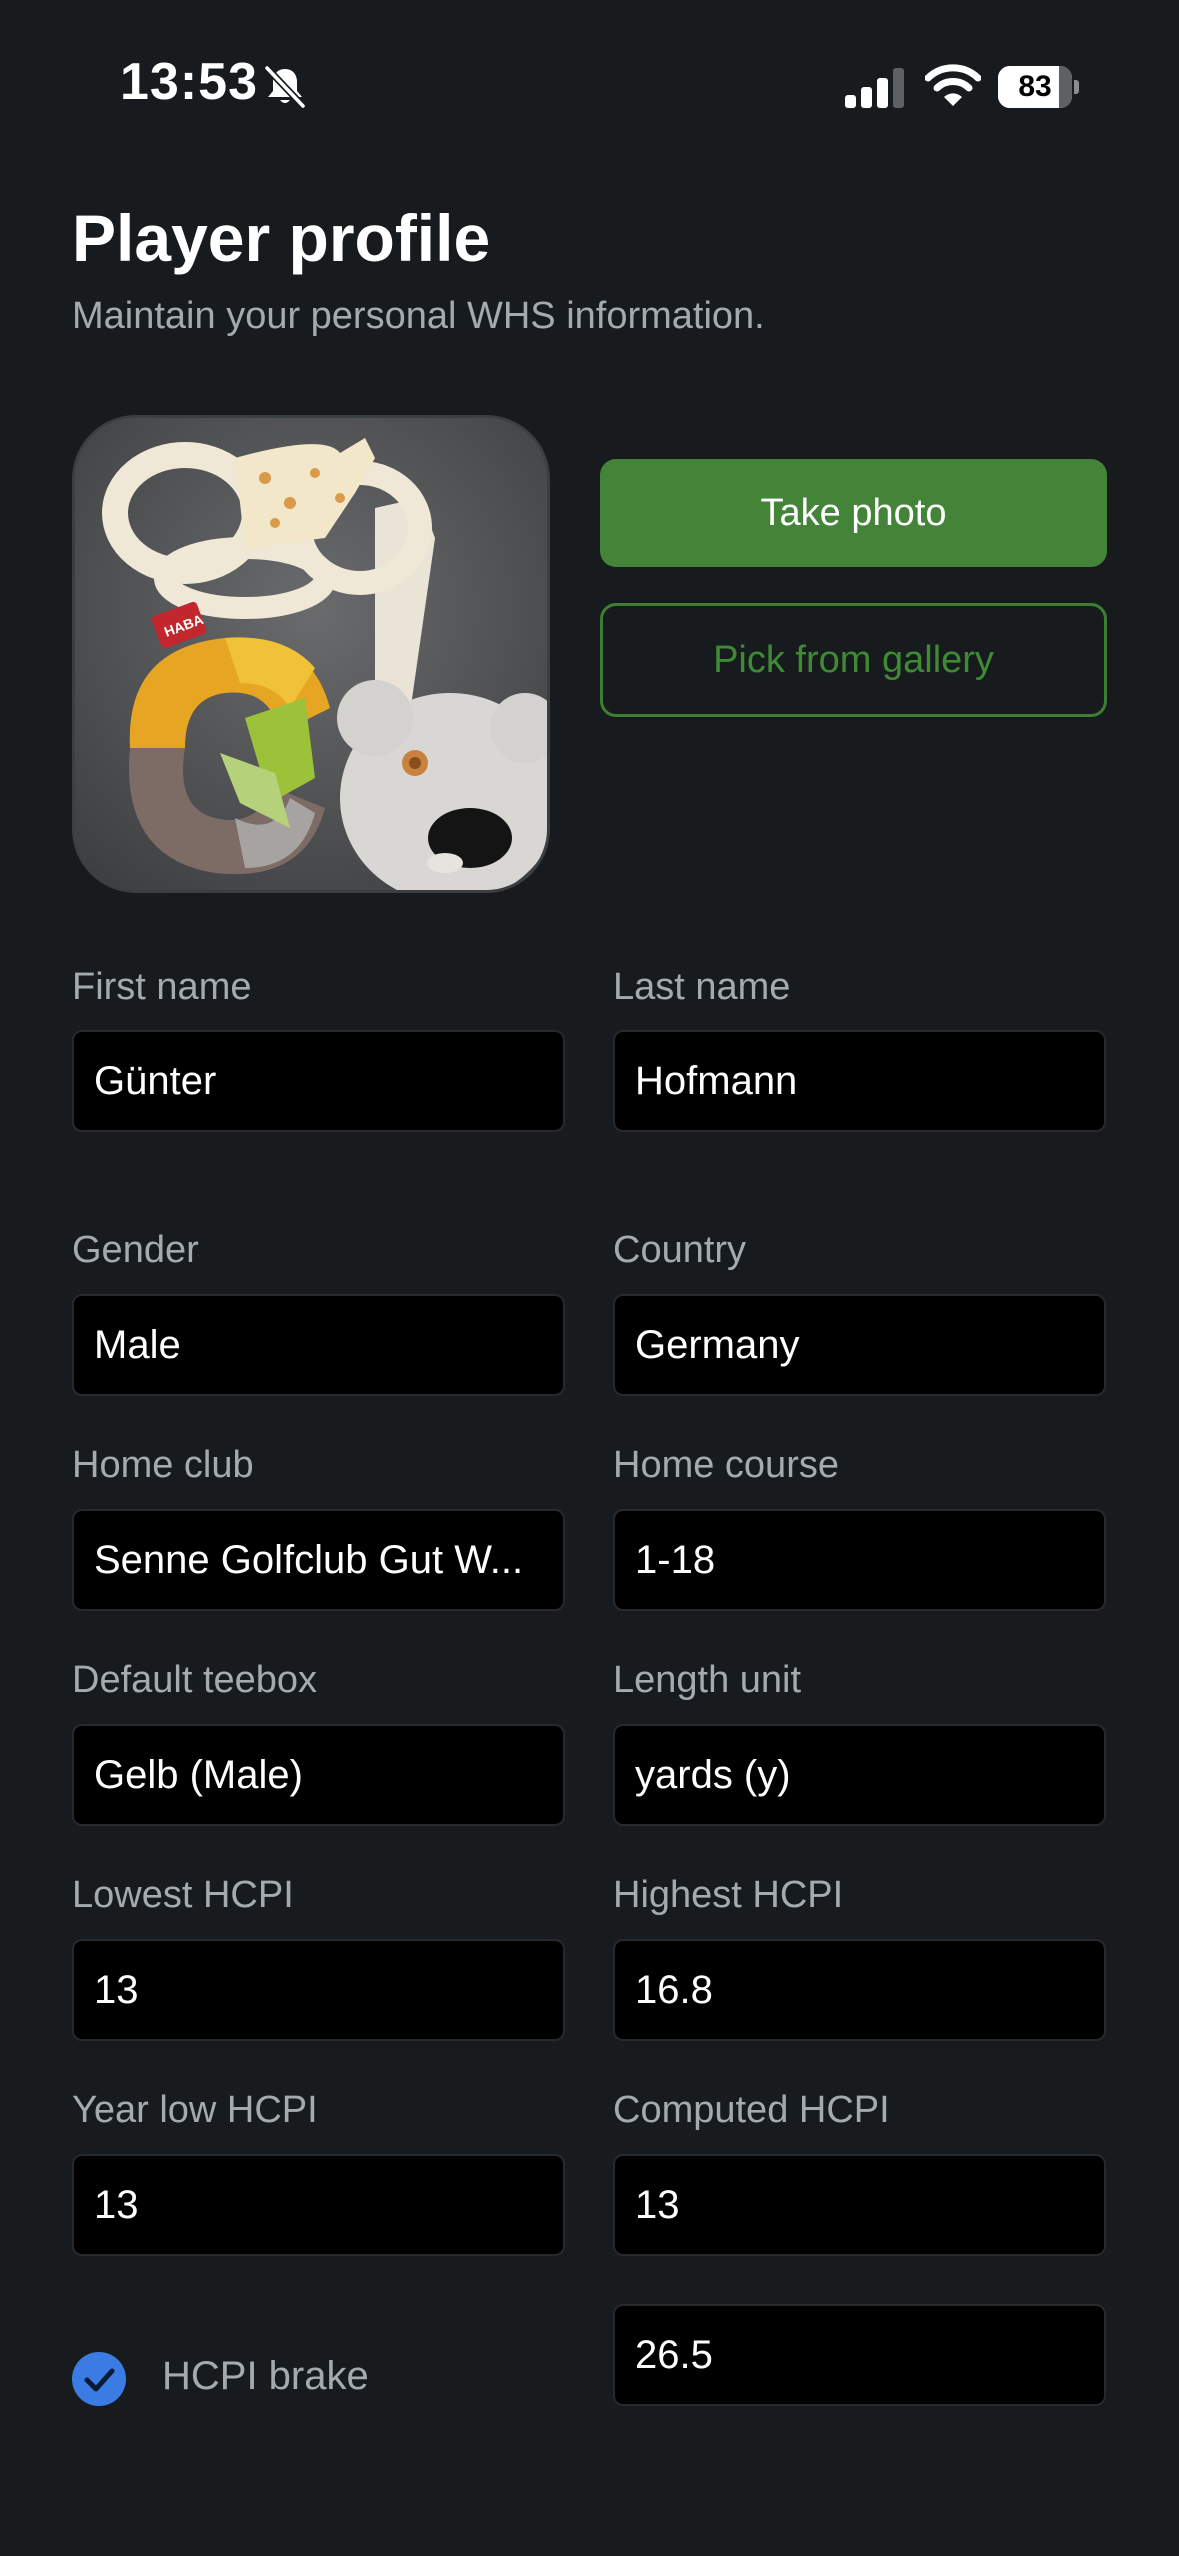 The width and height of the screenshot is (1179, 2556). I want to click on battery-percent: 83, so click(1035, 86).